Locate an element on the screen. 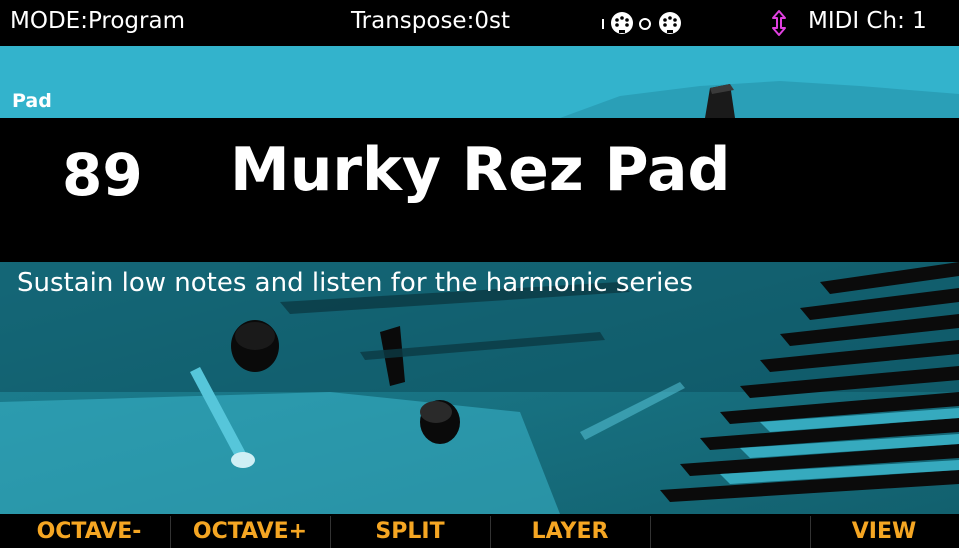 This screenshot has height=548, width=959. midi-port-0-indicator-icon is located at coordinates (645, 24).